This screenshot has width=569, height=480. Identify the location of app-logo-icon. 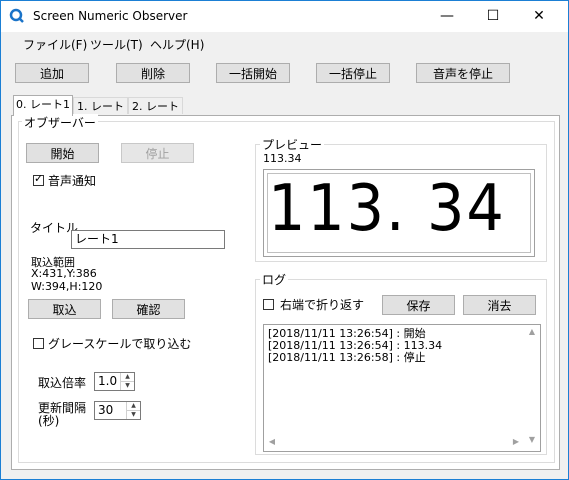
(16, 15).